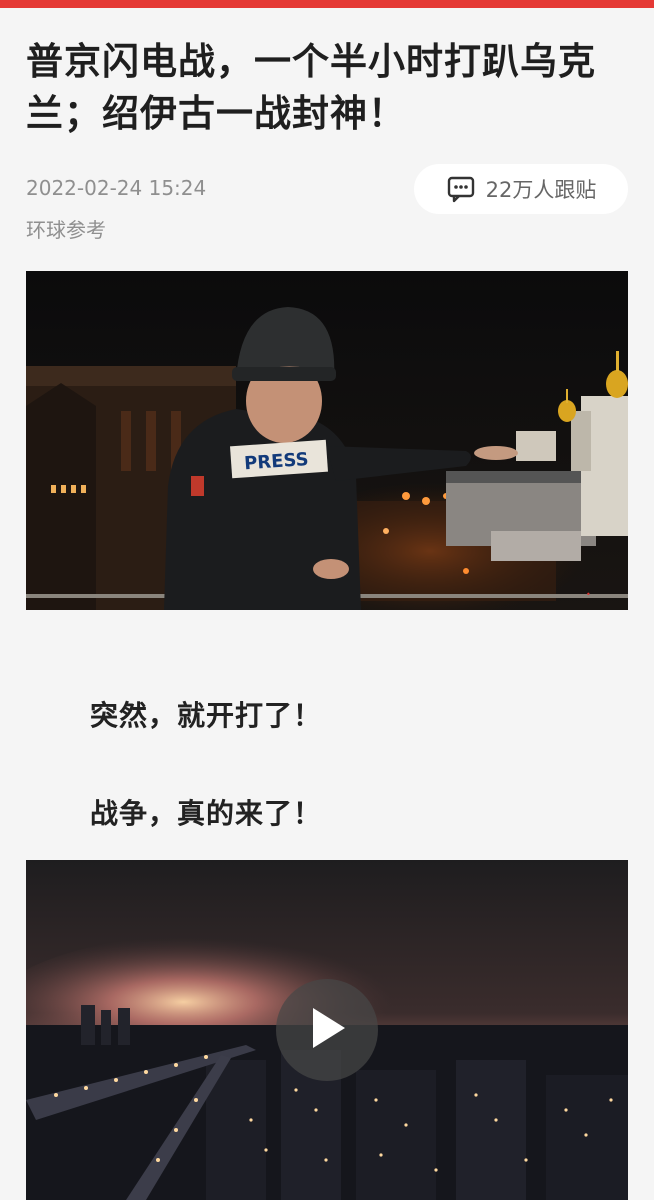 The height and width of the screenshot is (1200, 654). What do you see at coordinates (66, 228) in the screenshot?
I see `article-source: 环球参考` at bounding box center [66, 228].